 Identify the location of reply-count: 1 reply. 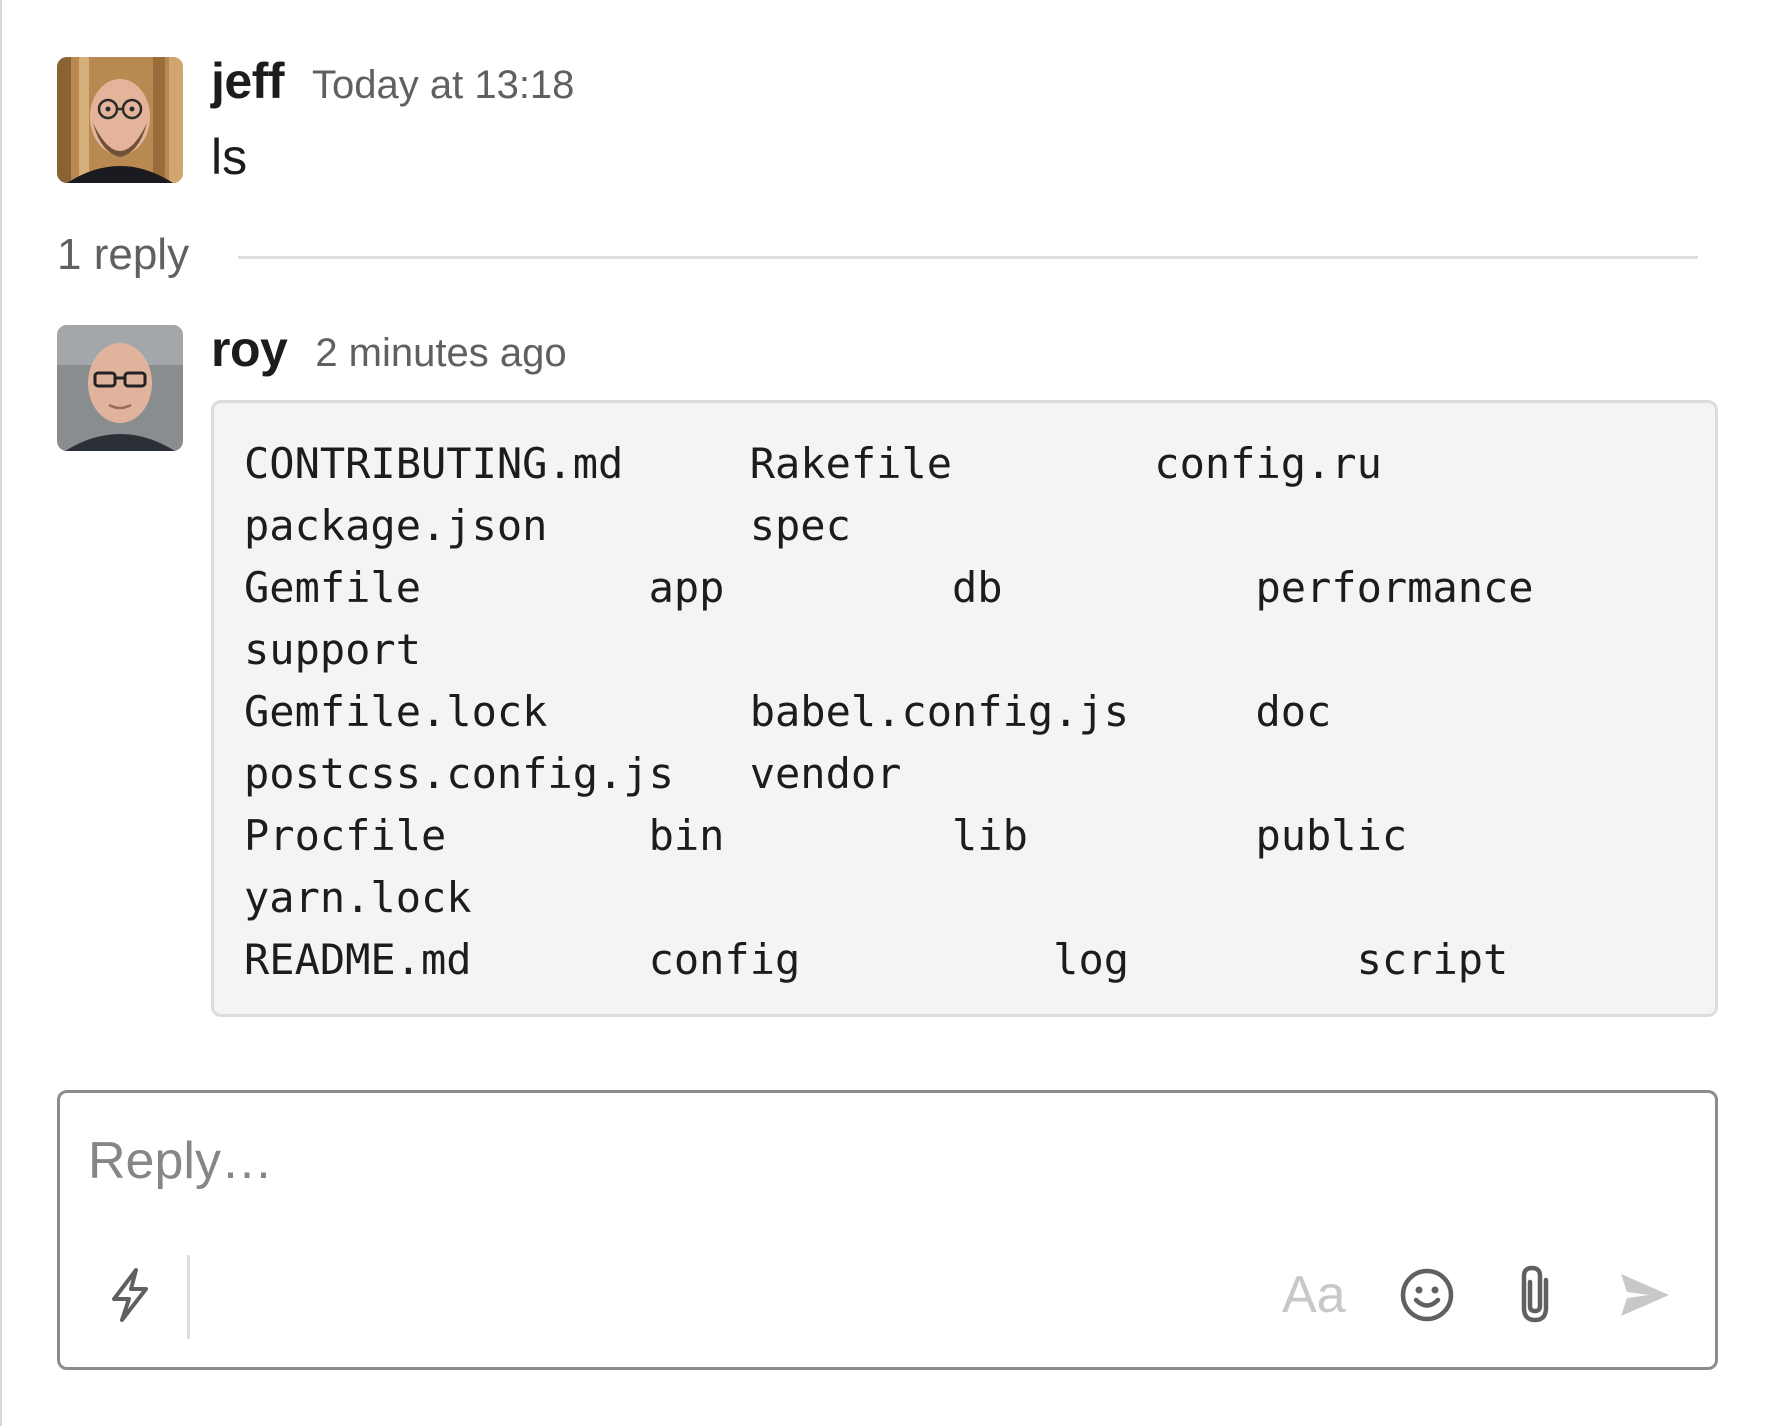
(123, 254).